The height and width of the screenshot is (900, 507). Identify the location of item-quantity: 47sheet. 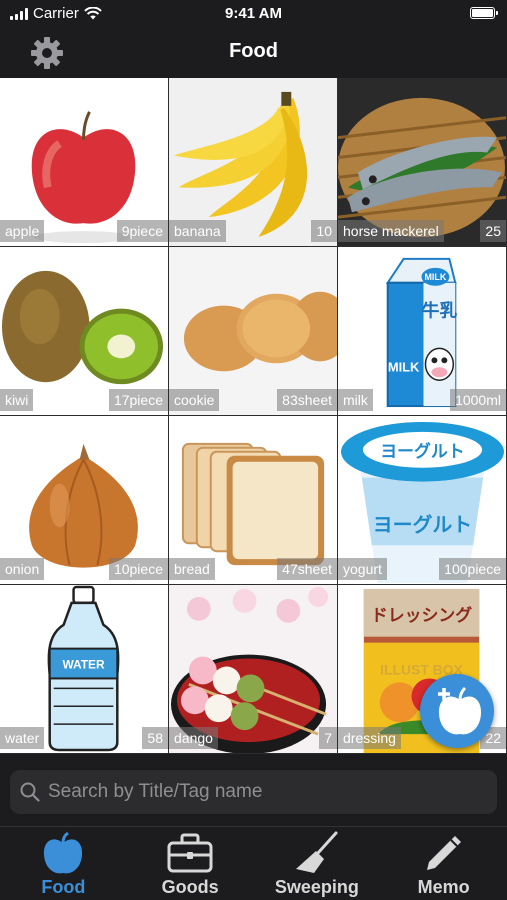
(307, 569).